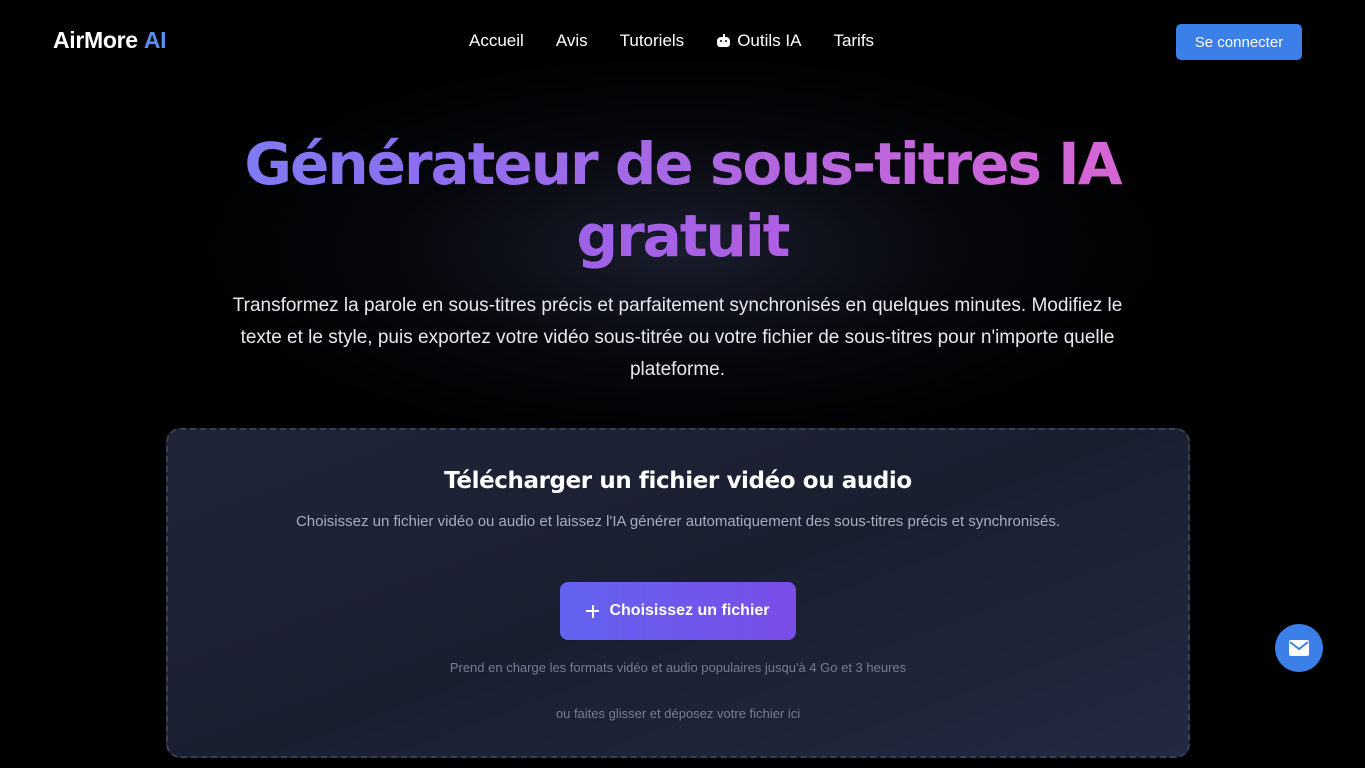  I want to click on choose-file-label: Choisissez un fichier, so click(689, 610).